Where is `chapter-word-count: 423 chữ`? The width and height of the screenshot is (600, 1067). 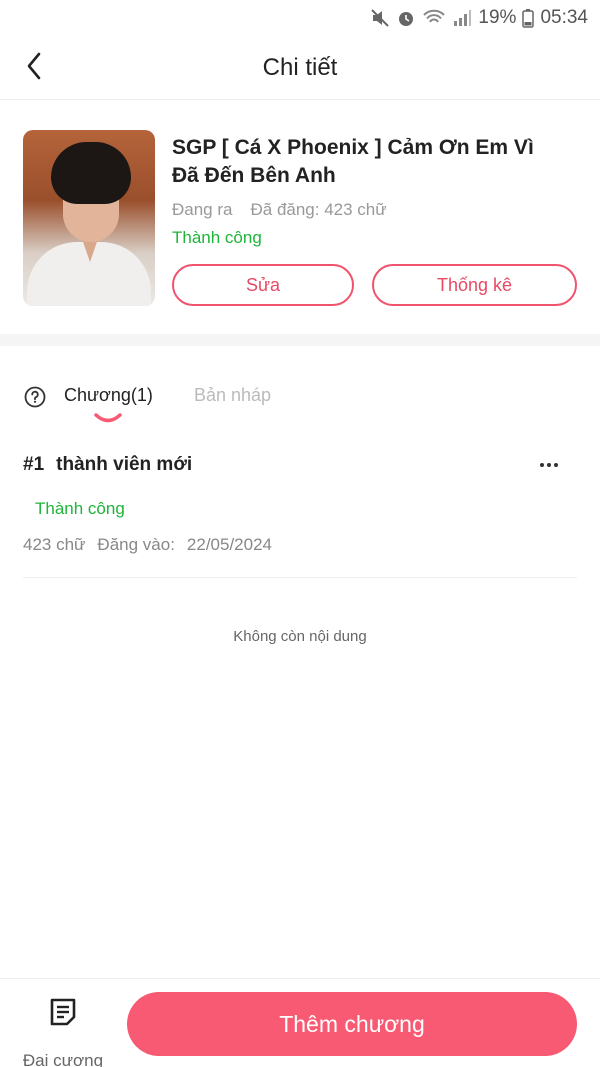 chapter-word-count: 423 chữ is located at coordinates (54, 544).